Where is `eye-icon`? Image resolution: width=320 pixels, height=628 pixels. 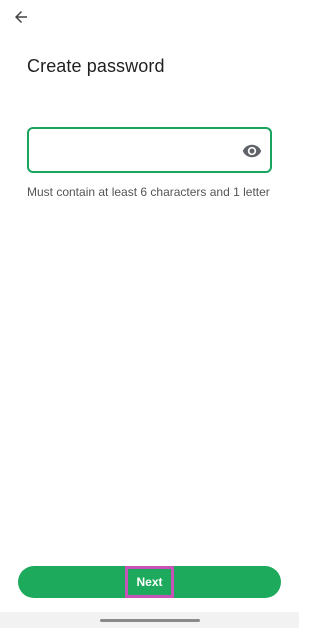 eye-icon is located at coordinates (252, 151).